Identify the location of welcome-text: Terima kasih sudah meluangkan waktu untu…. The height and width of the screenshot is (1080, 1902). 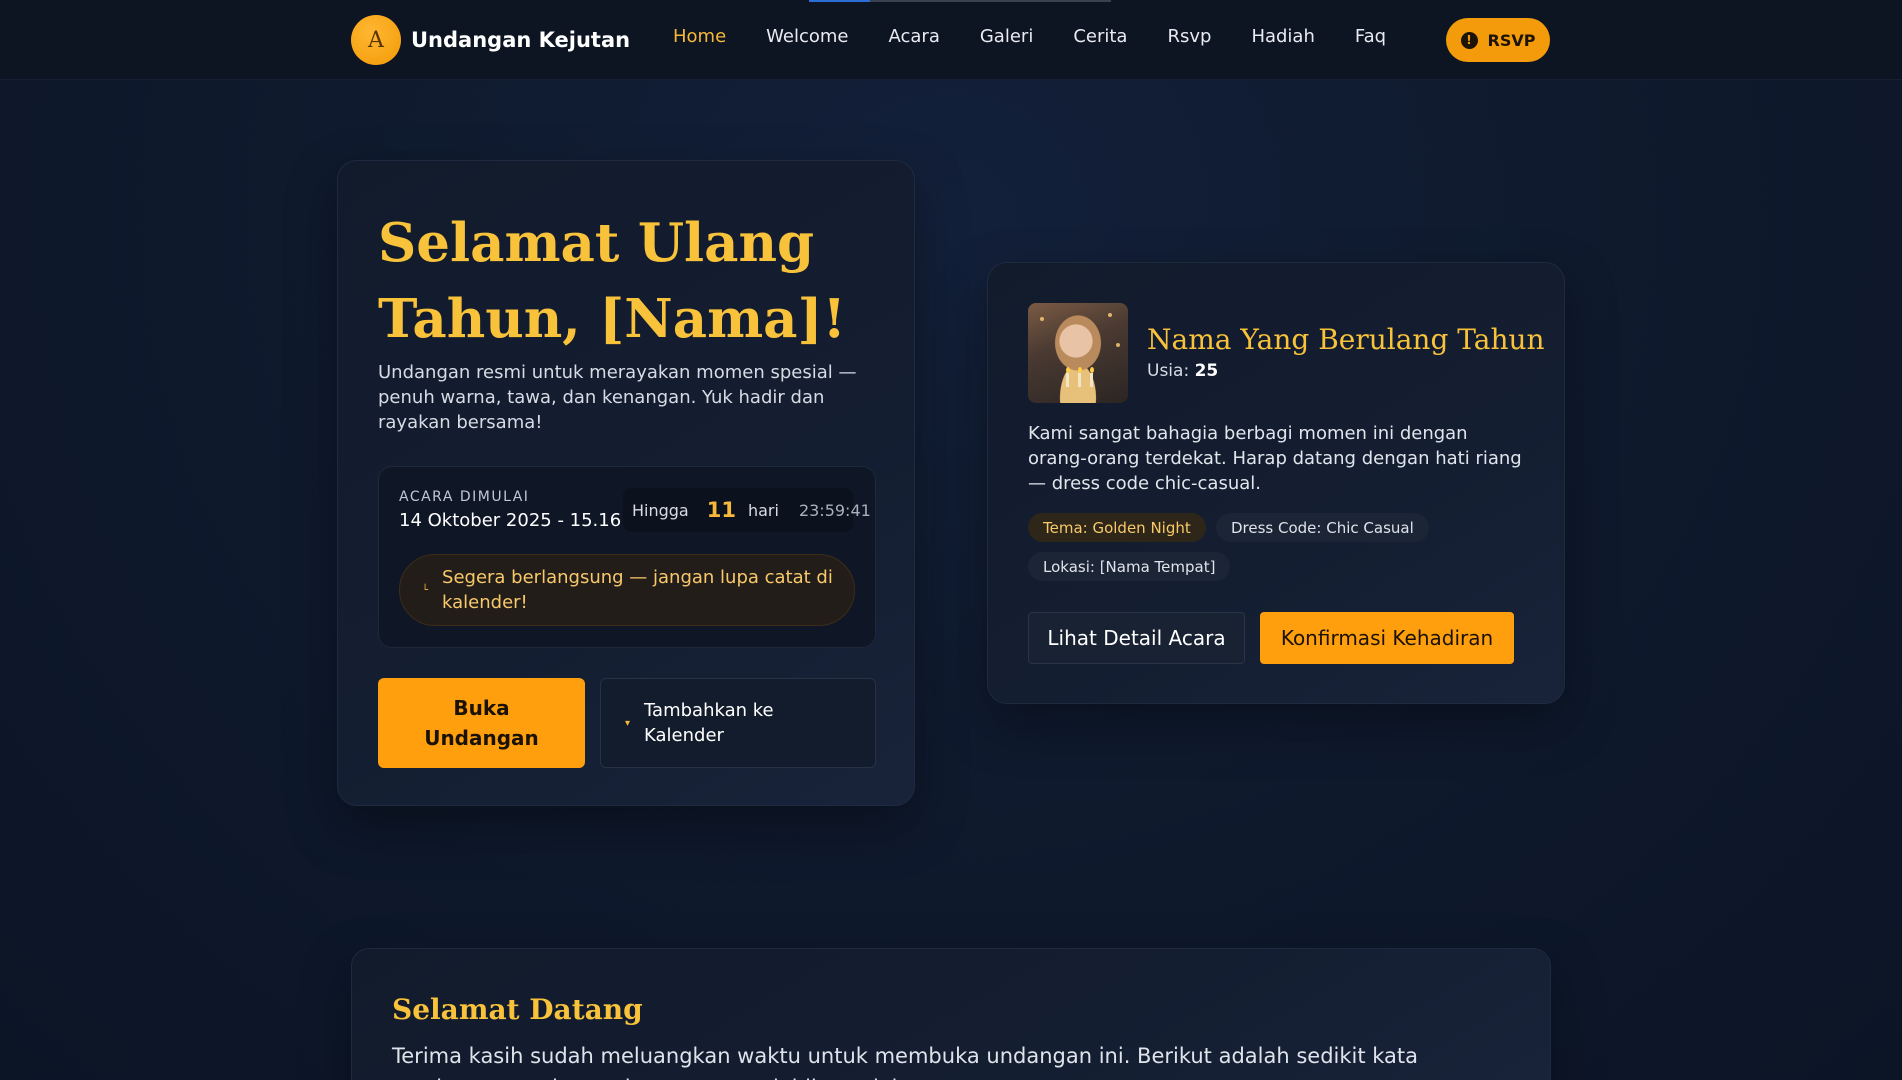
(905, 1062).